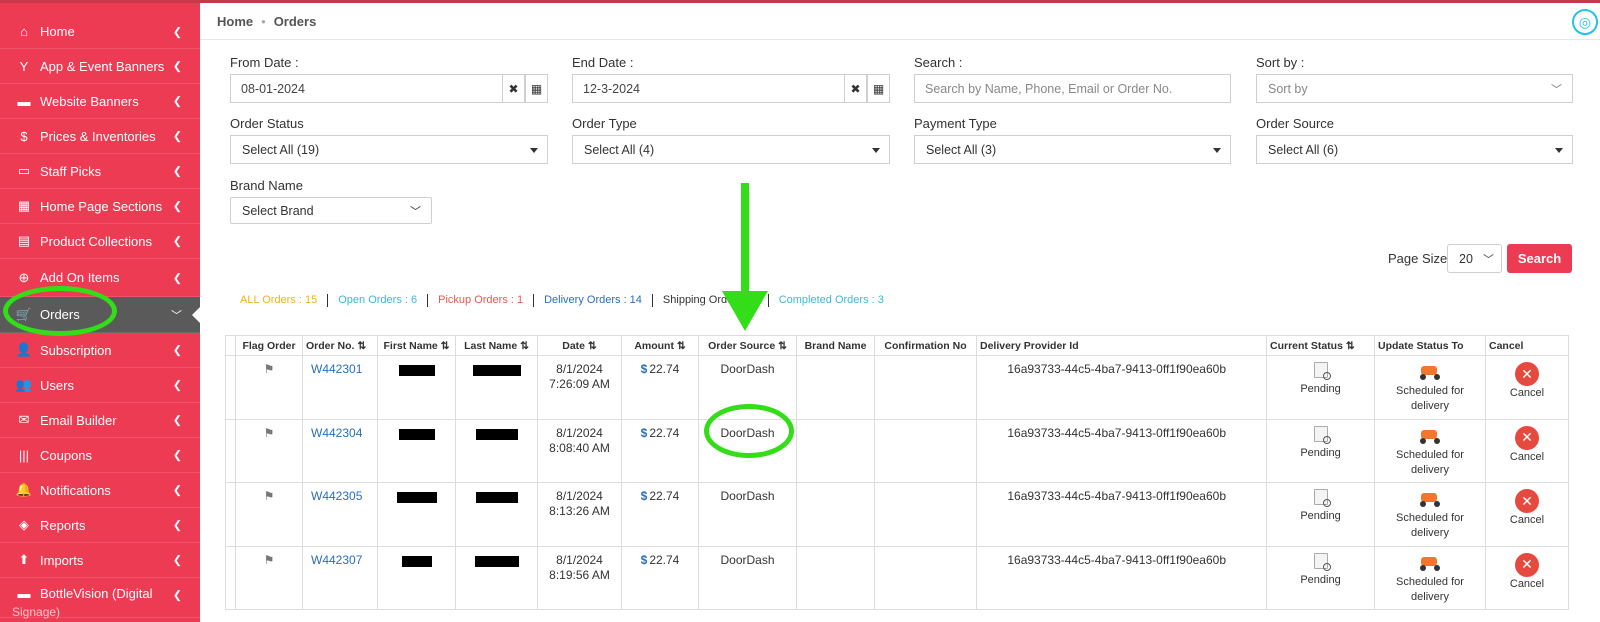 Image resolution: width=1600 pixels, height=622 pixels. I want to click on dollar-icon: $, so click(24, 136).